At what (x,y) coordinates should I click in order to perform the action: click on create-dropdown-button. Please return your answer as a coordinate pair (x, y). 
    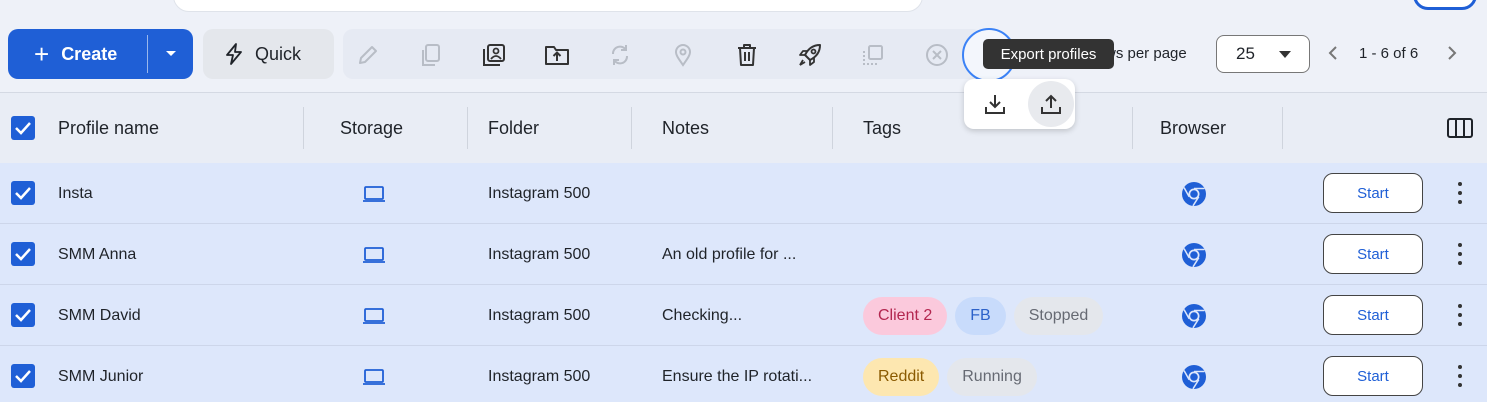
    Looking at the image, I should click on (170, 54).